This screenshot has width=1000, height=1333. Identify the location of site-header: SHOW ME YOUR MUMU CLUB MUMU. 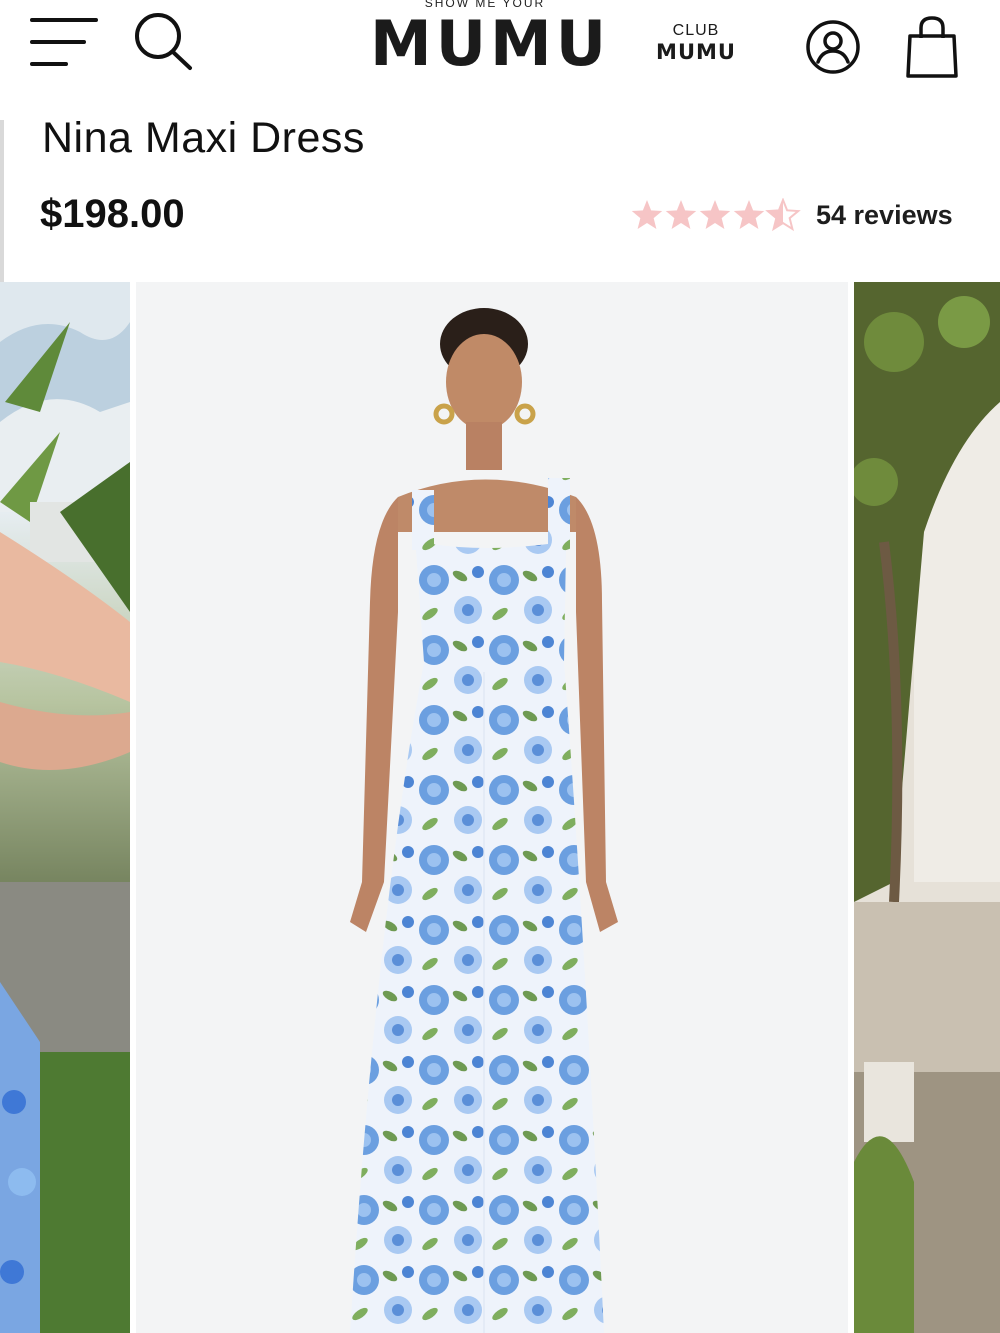
(500, 50).